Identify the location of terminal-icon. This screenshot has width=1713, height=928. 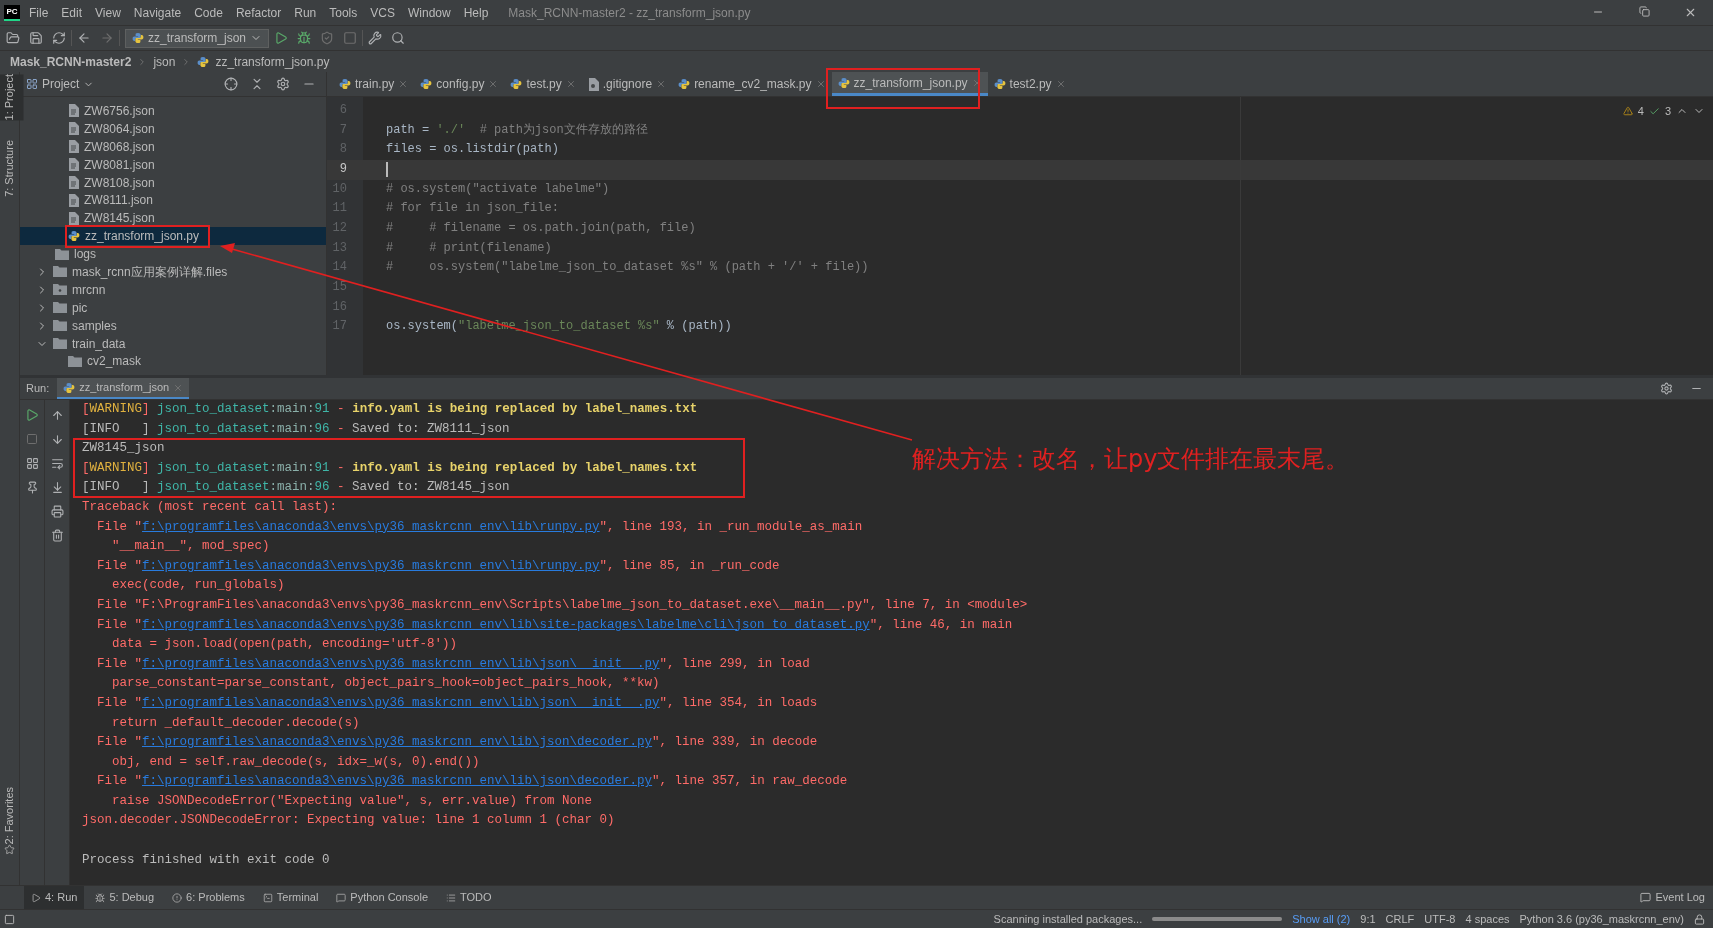
(267, 897).